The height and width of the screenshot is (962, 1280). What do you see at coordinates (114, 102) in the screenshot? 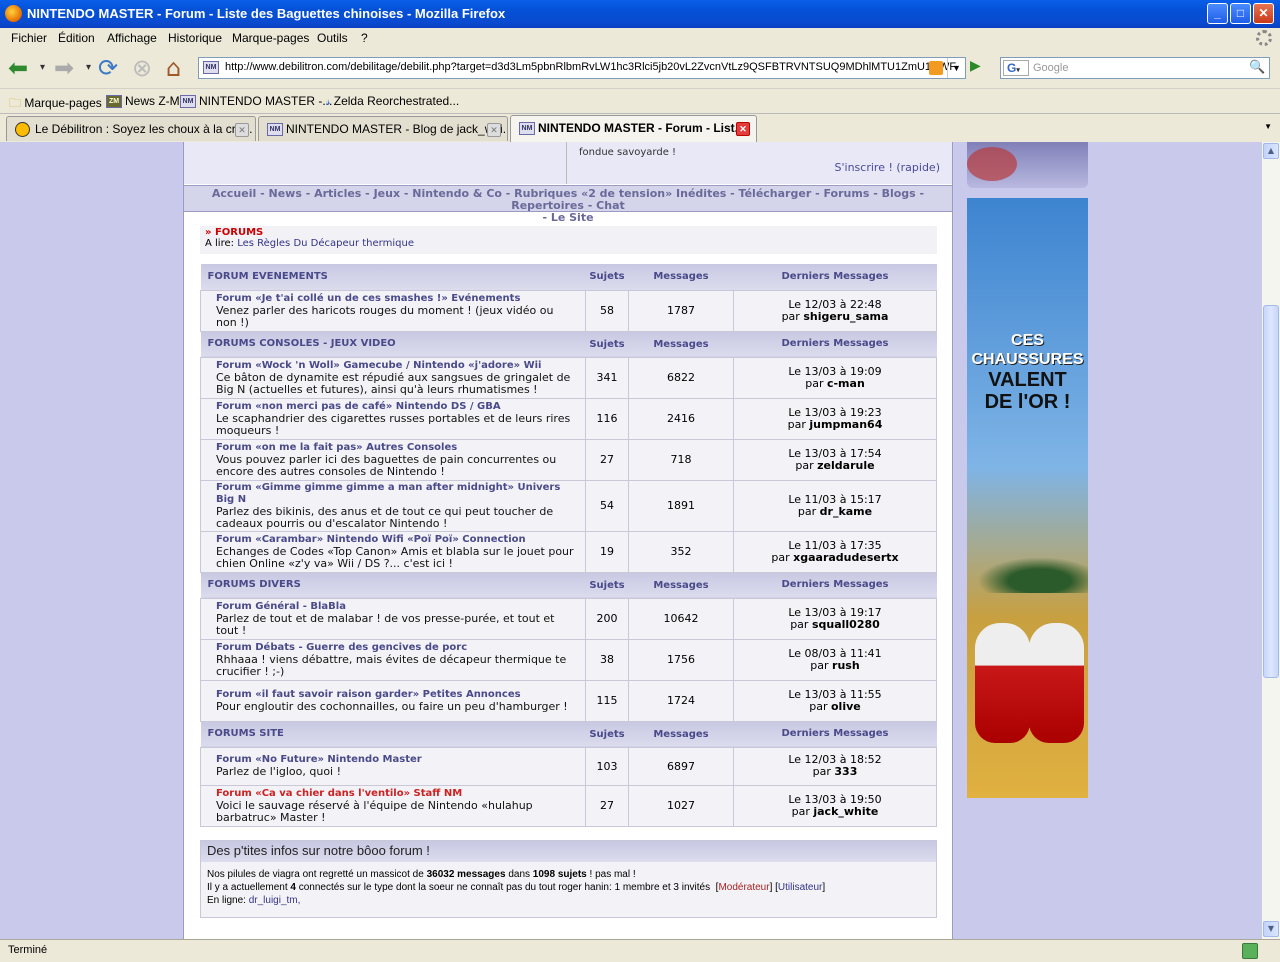
I see `zm-icon: ZM` at bounding box center [114, 102].